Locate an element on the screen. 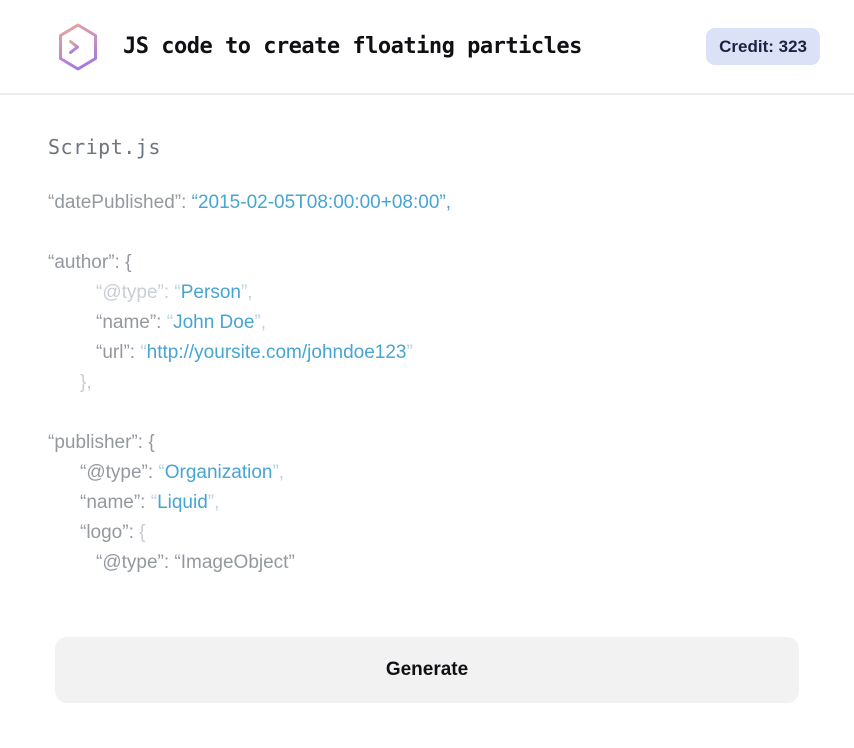  code-segment: “url”: is located at coordinates (118, 352).